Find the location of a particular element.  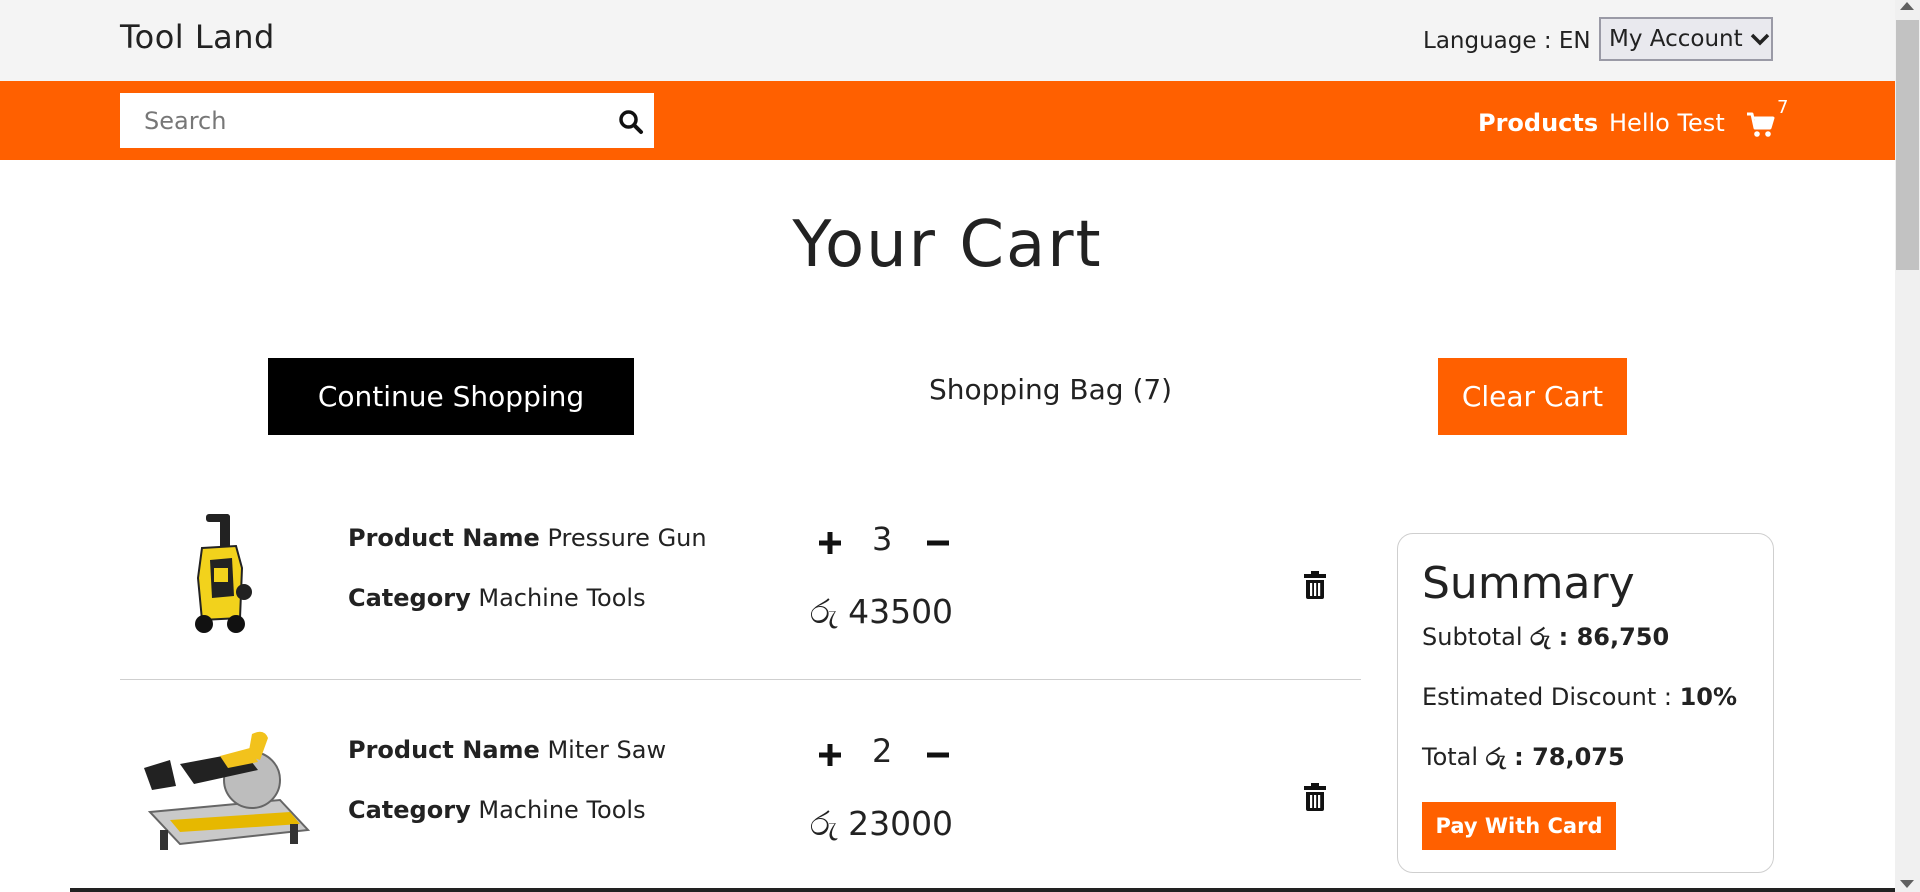

summary-discount: Estimated Discount : 10% is located at coordinates (1579, 697).